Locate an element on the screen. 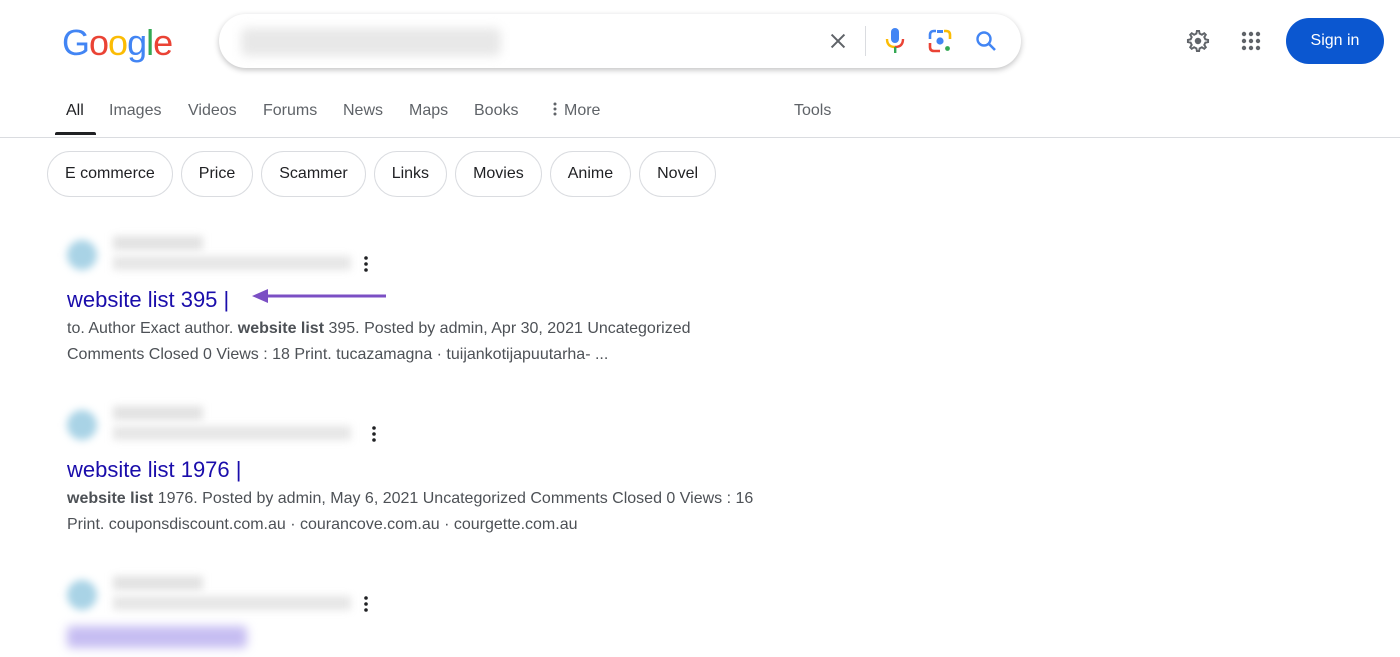  tab-all: All is located at coordinates (75, 111).